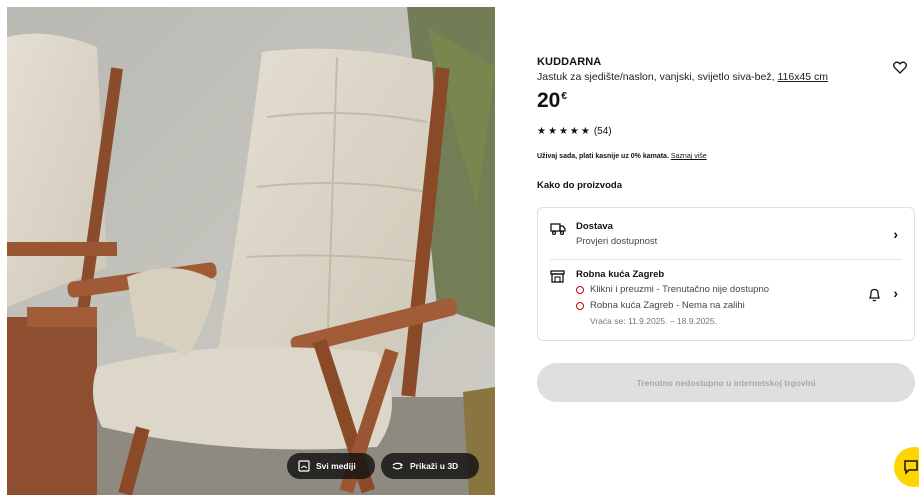 The width and height of the screenshot is (919, 495). Describe the element at coordinates (654, 321) in the screenshot. I see `restock-date: Vraća se: 11.9.2025. – 18.9.2025.` at that location.